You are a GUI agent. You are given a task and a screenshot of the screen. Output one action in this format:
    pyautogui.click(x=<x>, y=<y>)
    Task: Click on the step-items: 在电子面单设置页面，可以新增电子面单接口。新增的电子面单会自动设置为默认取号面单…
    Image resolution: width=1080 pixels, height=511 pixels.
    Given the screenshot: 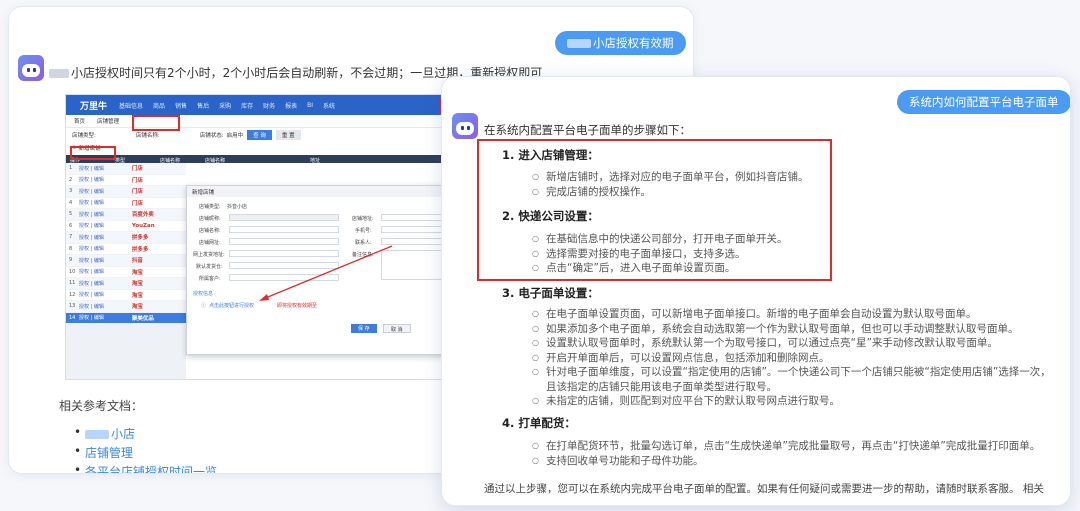 What is the action you would take?
    pyautogui.click(x=791, y=358)
    